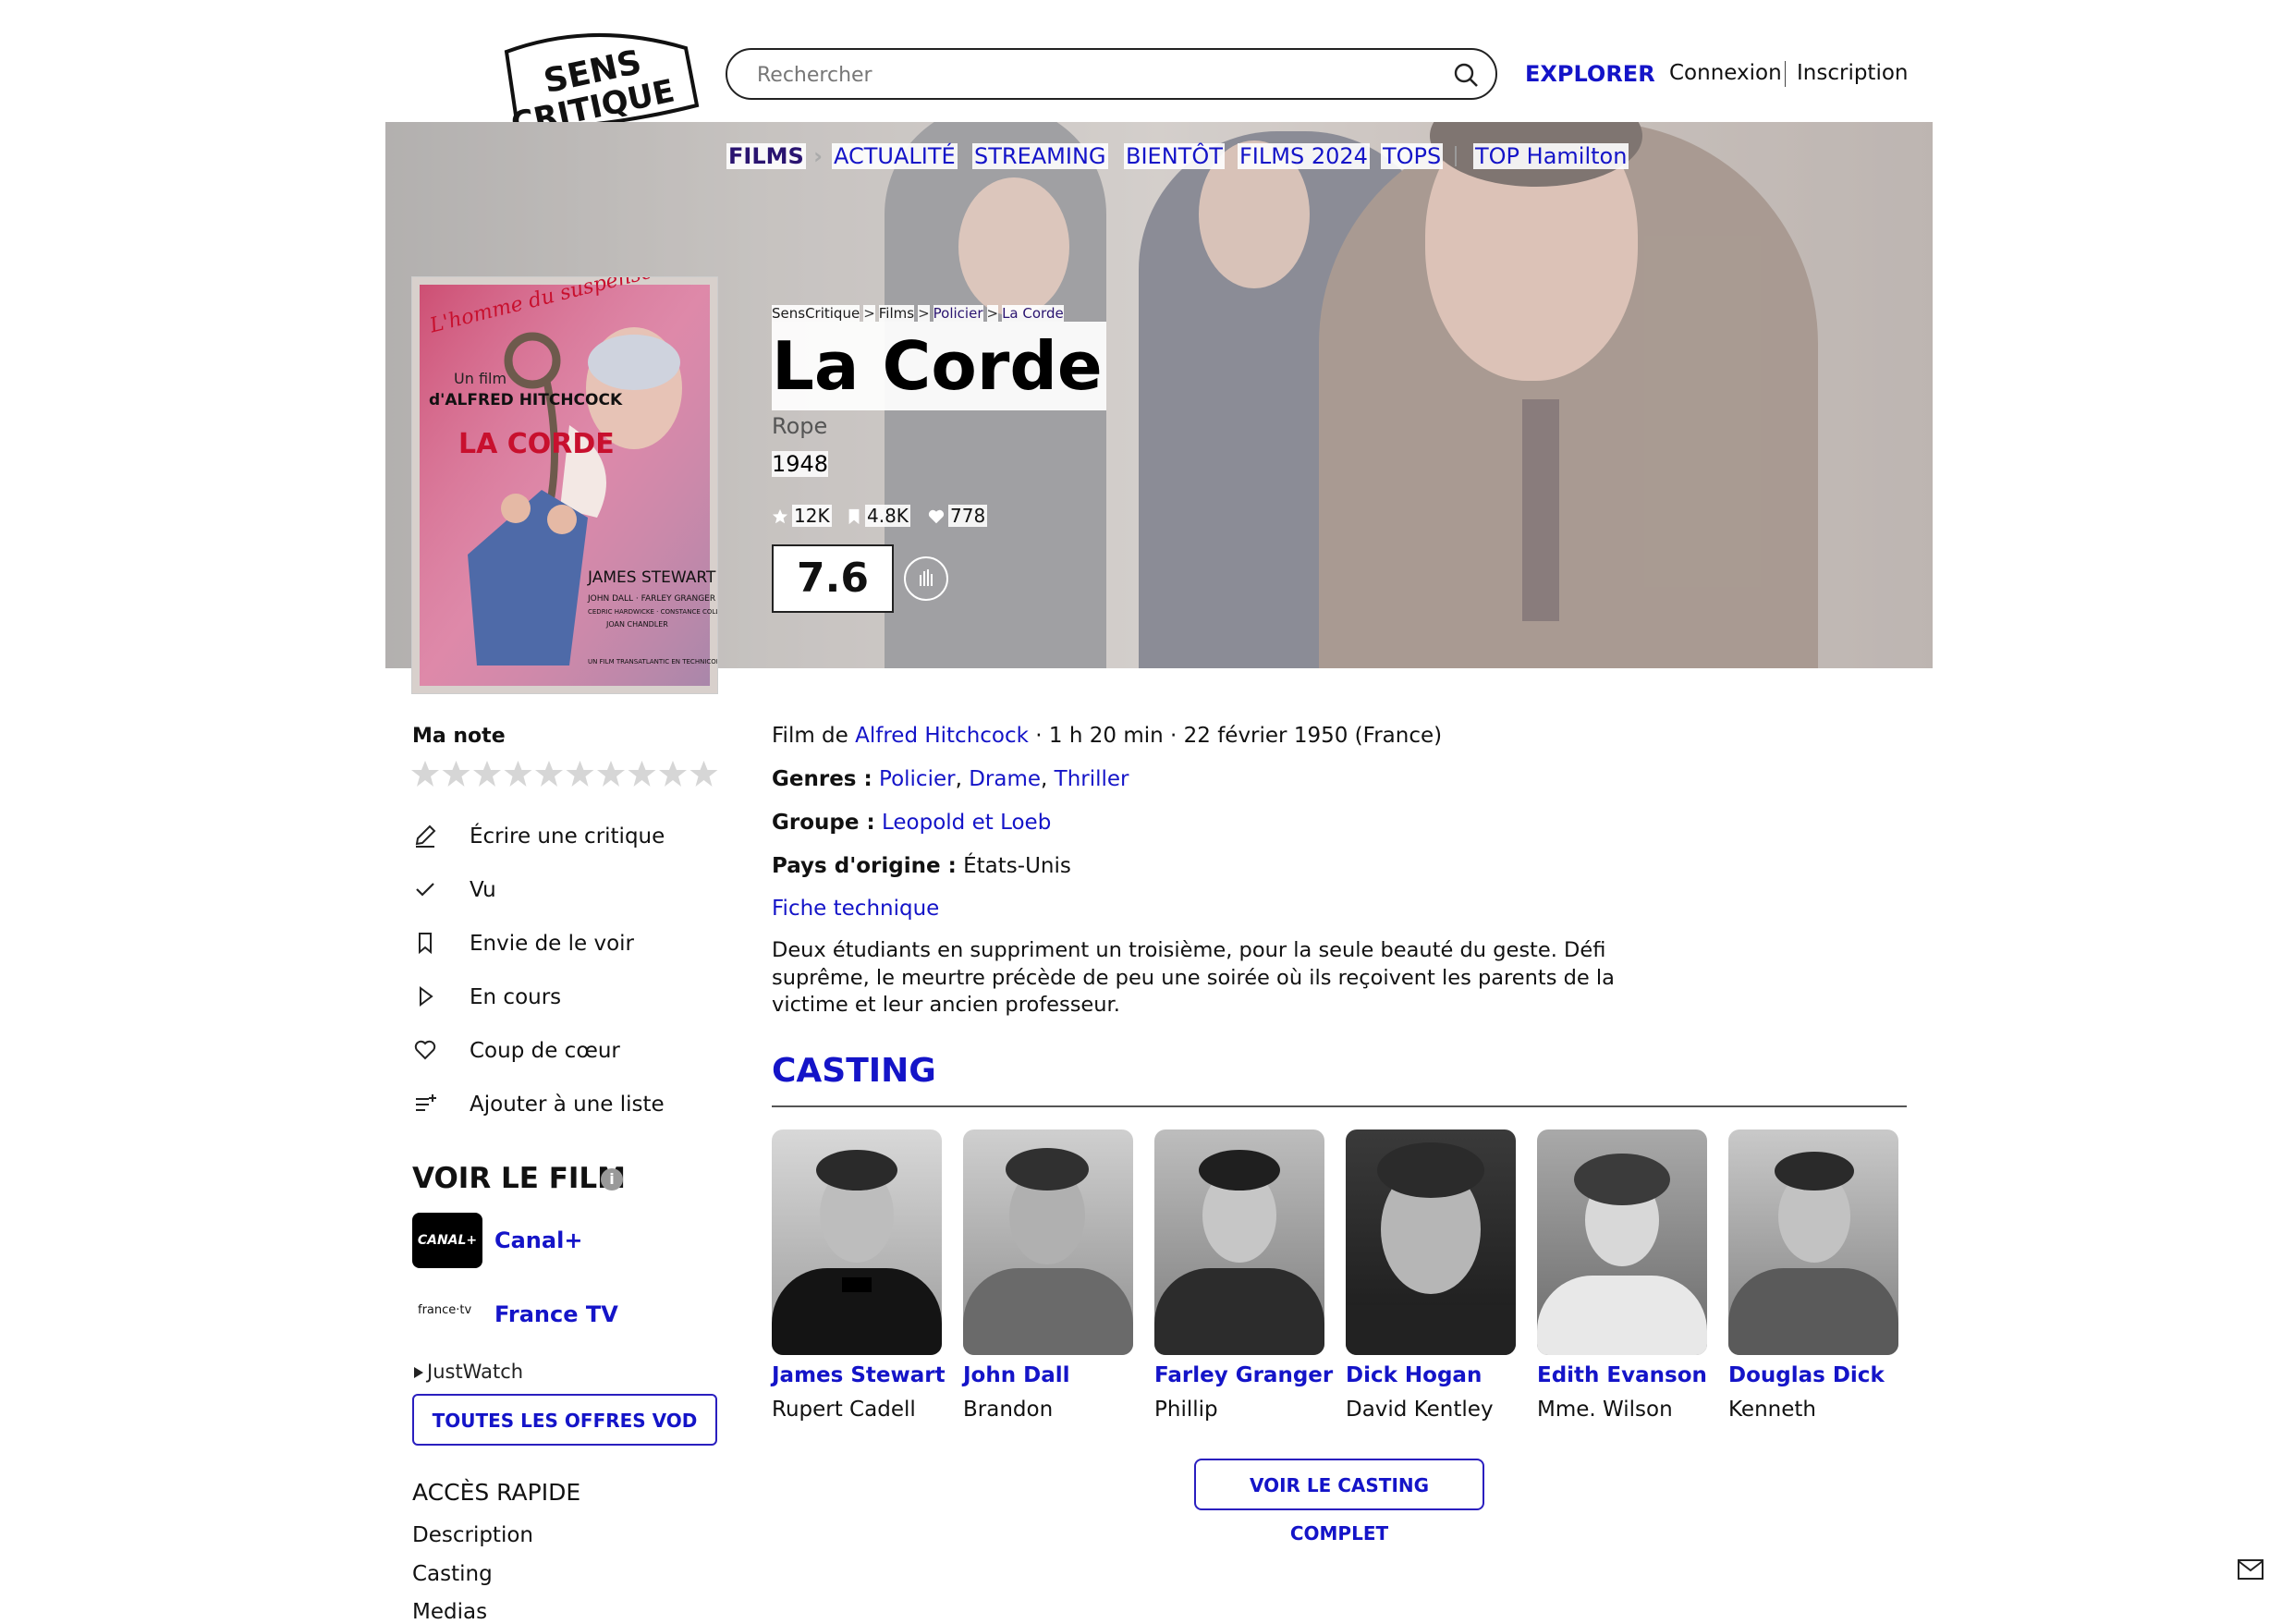 The width and height of the screenshot is (2294, 1624). I want to click on genre-drame-link: Drame, so click(1005, 779).